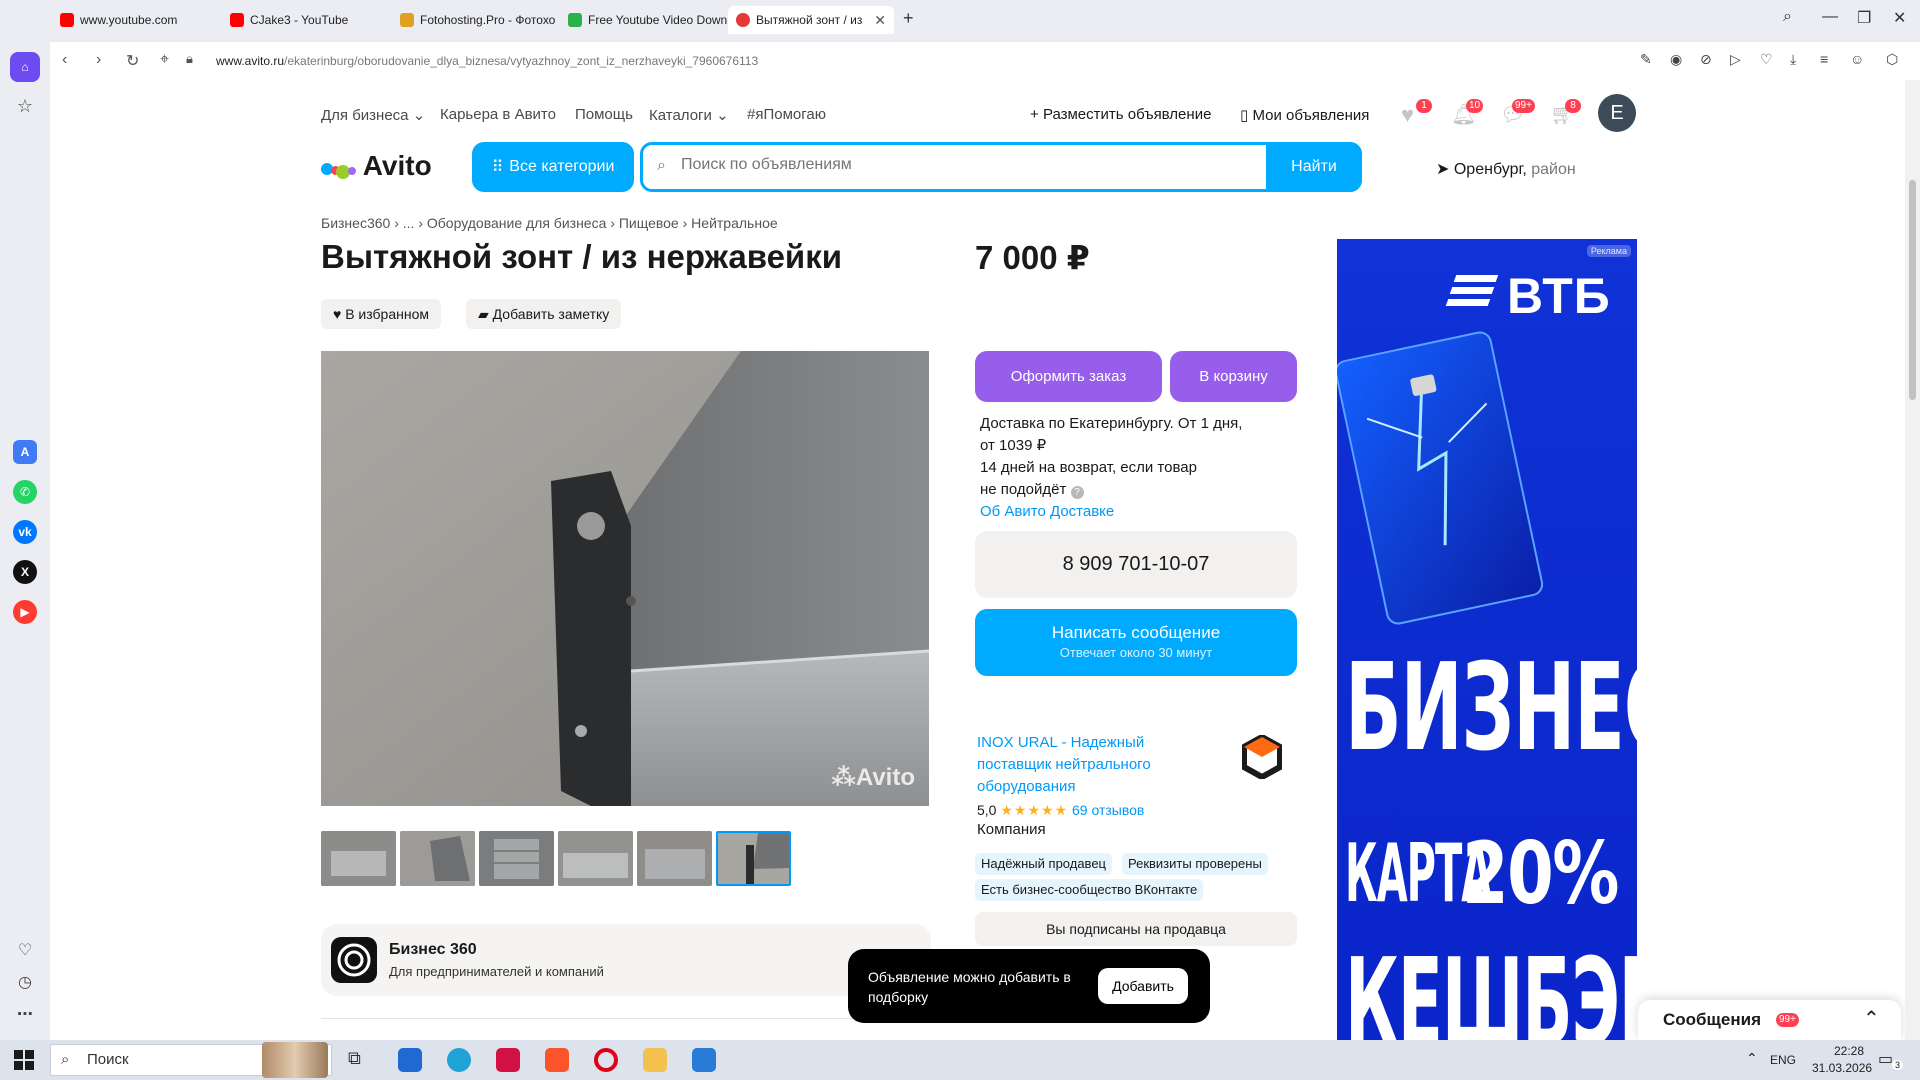 This screenshot has width=1920, height=1080. Describe the element at coordinates (1783, 1060) in the screenshot. I see `language-indicator: ENG` at that location.